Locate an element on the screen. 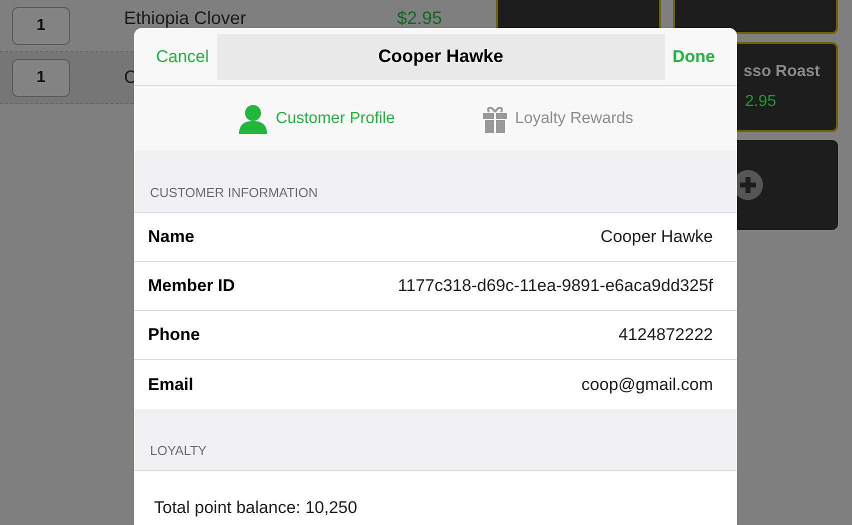  field-label: Email is located at coordinates (171, 385).